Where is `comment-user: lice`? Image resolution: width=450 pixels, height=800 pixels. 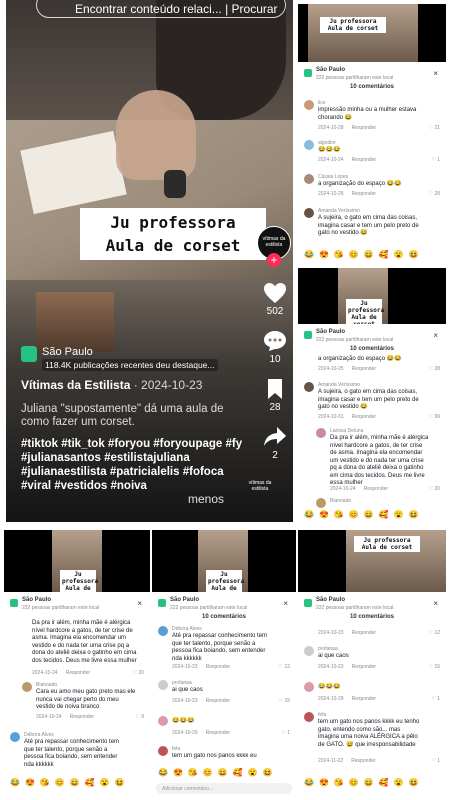 comment-user: lice is located at coordinates (322, 103).